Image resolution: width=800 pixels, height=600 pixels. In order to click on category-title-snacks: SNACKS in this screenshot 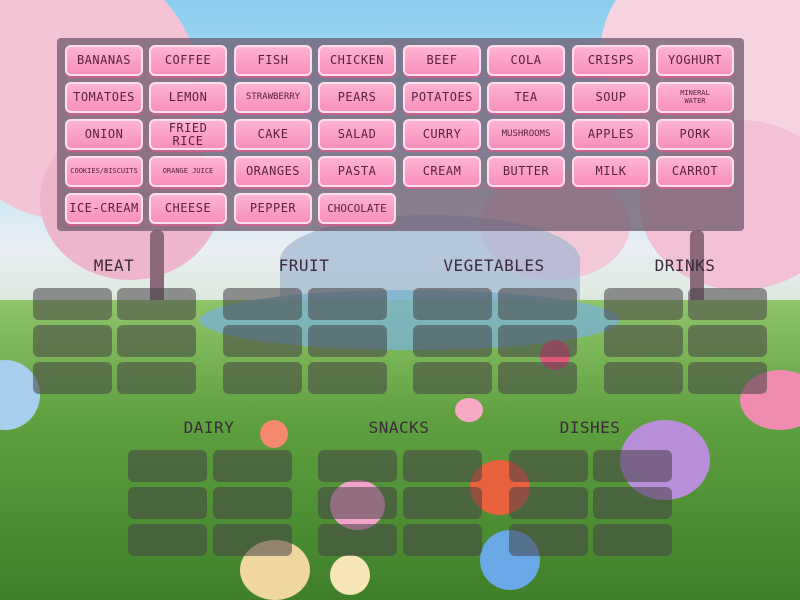, I will do `click(399, 427)`.